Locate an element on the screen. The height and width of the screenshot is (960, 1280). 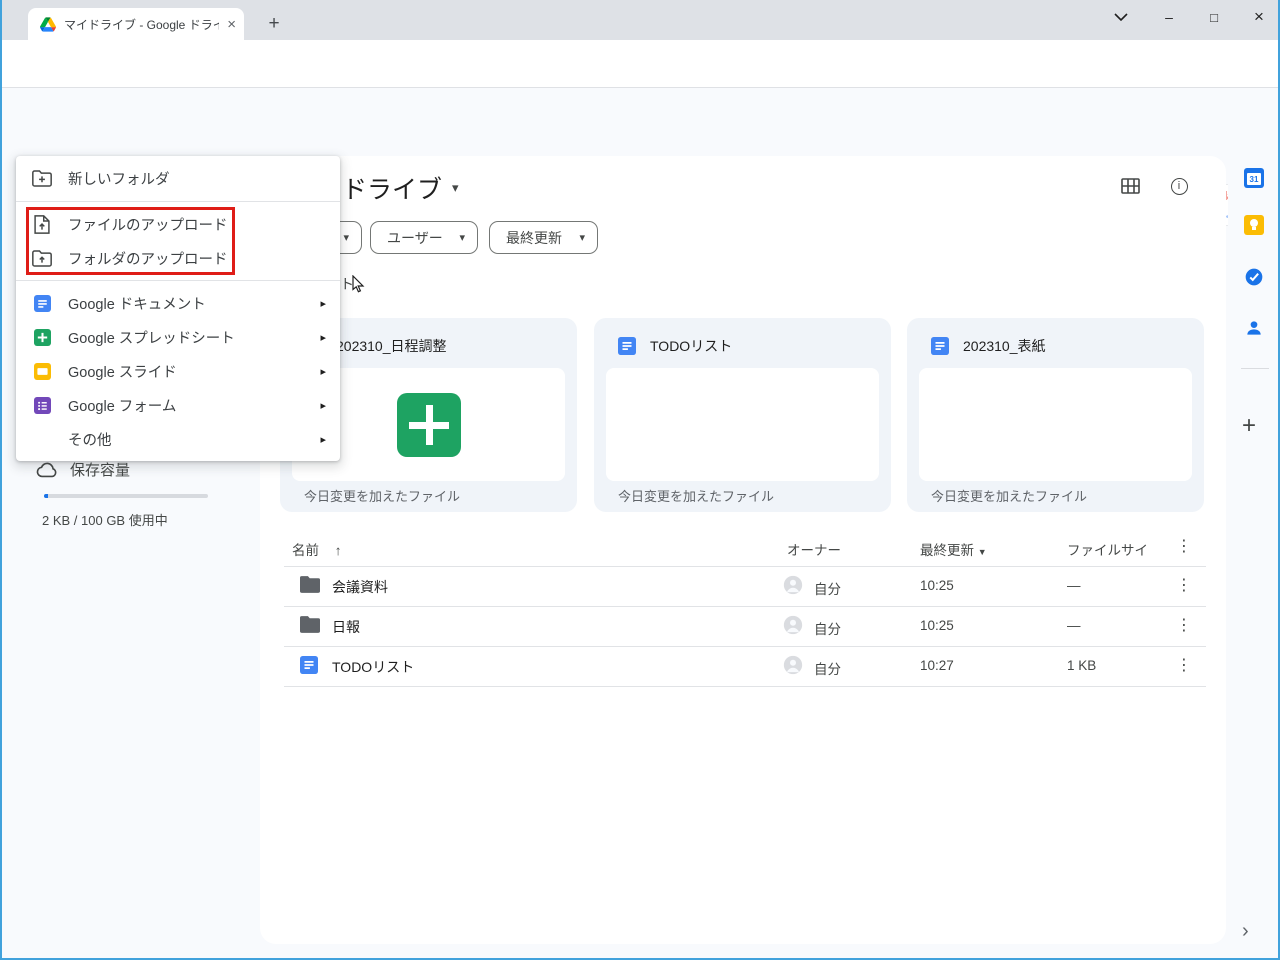
table-row: 日報 自分 10:25 — ⋮ is located at coordinates (743, 626).